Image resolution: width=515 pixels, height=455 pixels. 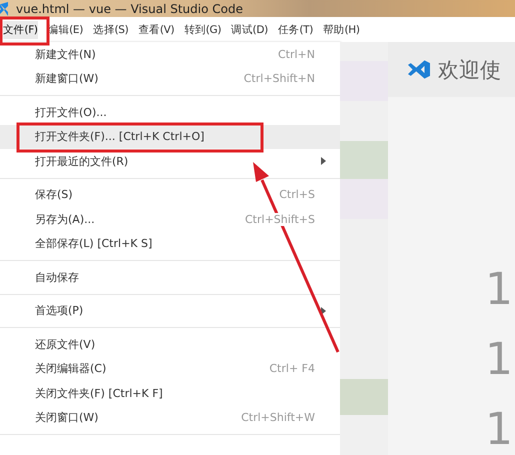 What do you see at coordinates (170, 277) in the screenshot?
I see `menu-entry: 自动保存` at bounding box center [170, 277].